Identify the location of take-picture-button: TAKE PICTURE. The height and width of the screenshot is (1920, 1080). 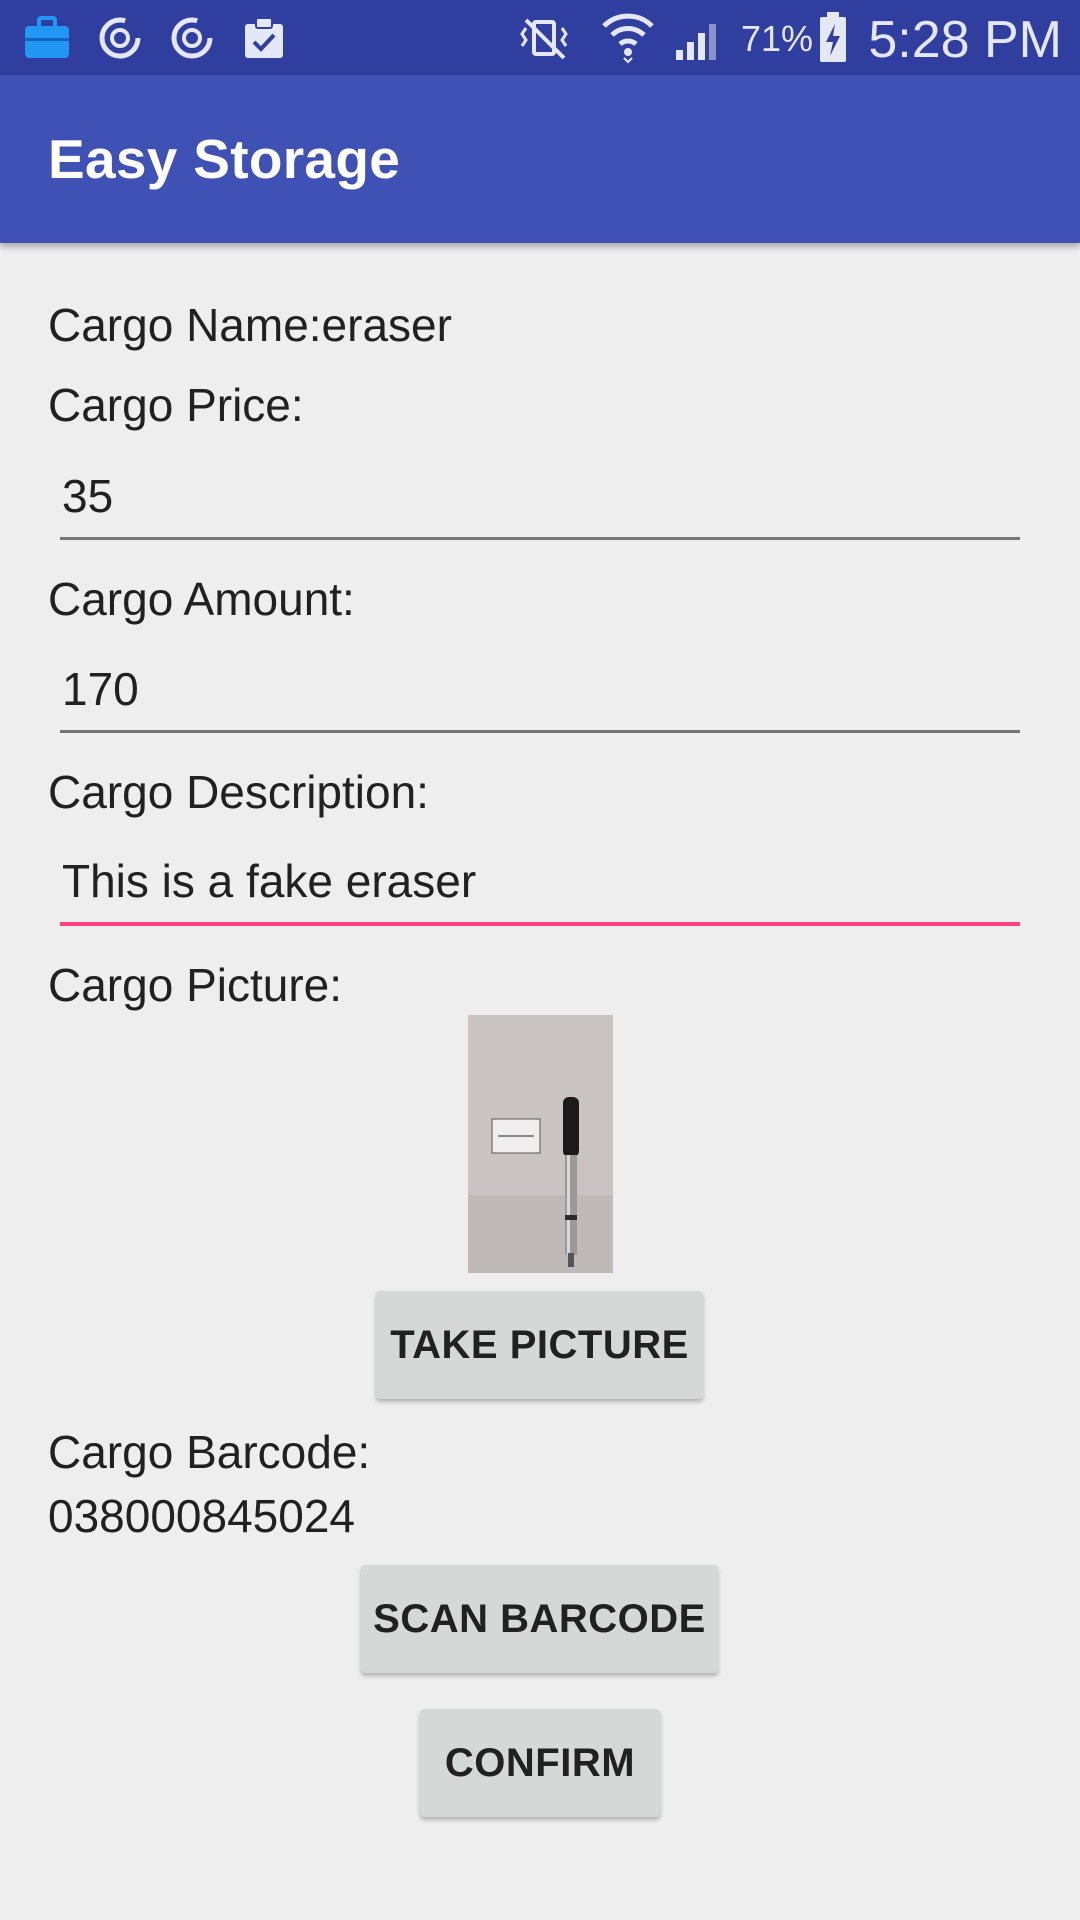
(539, 1345).